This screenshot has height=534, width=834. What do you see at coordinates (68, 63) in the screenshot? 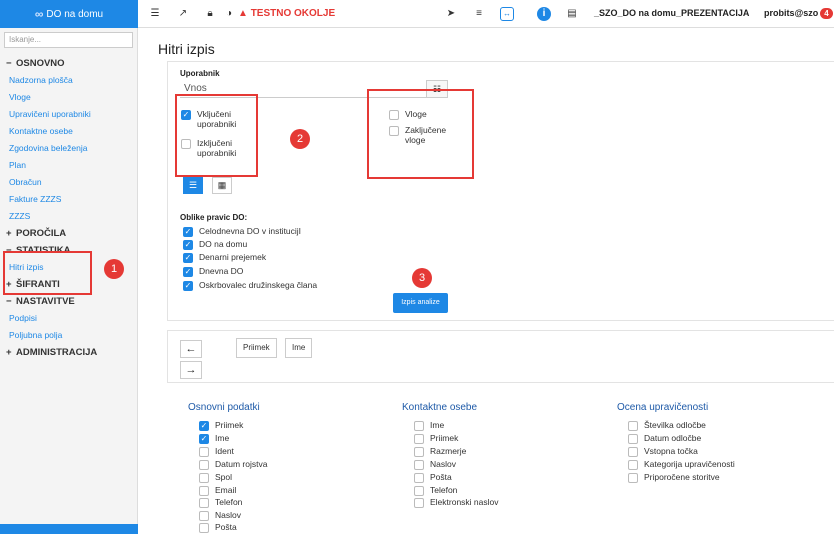
I see `sidebar-section-osnovno: − OSNOVNO` at bounding box center [68, 63].